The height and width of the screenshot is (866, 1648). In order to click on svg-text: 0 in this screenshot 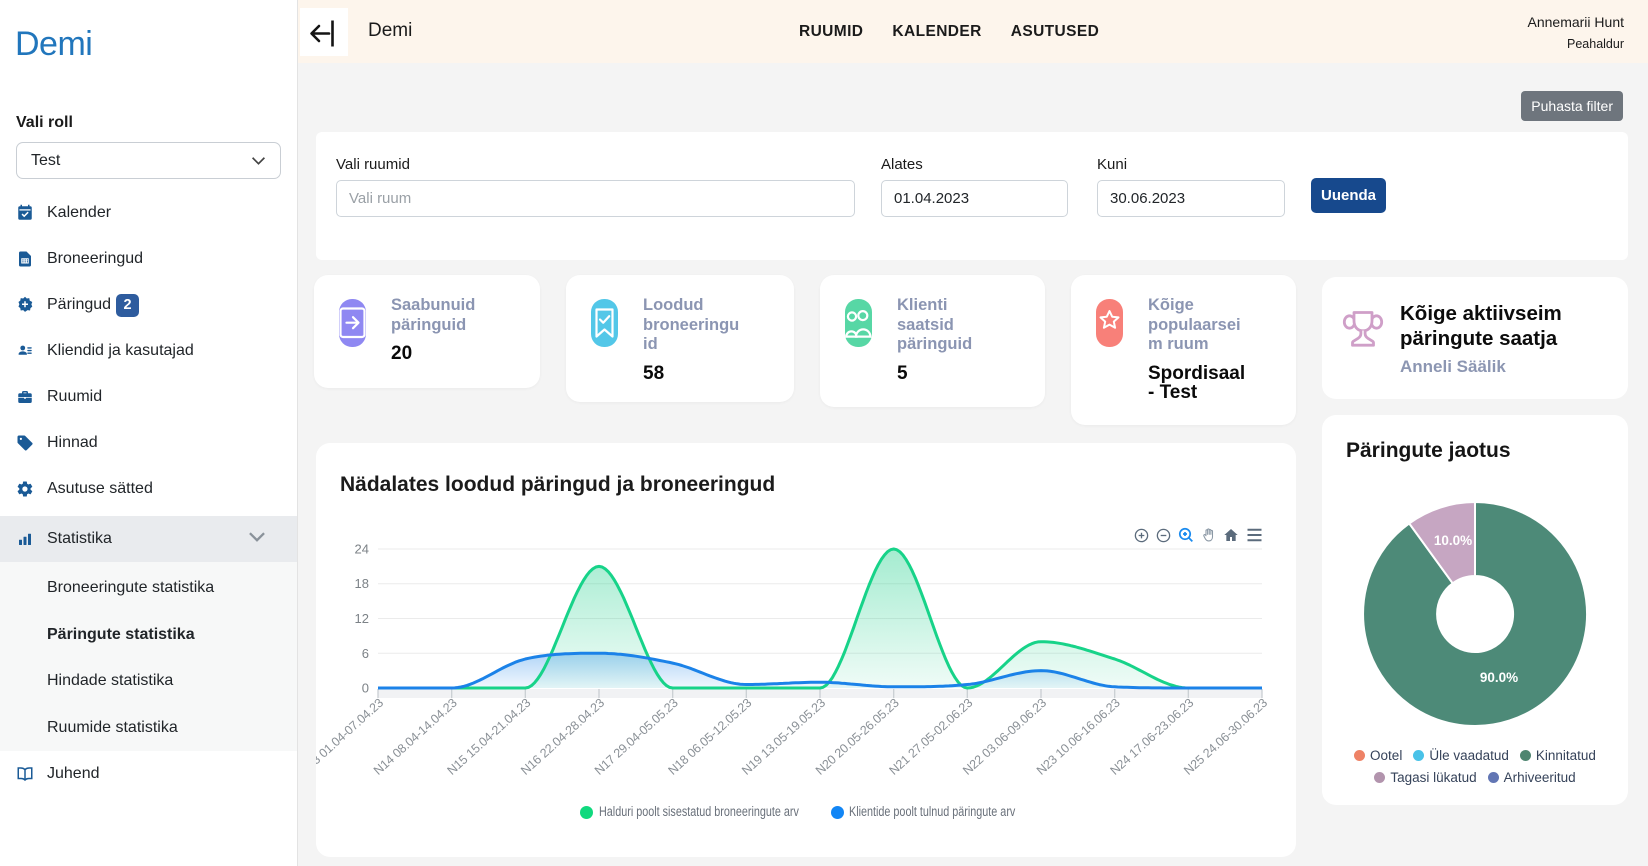, I will do `click(365, 688)`.